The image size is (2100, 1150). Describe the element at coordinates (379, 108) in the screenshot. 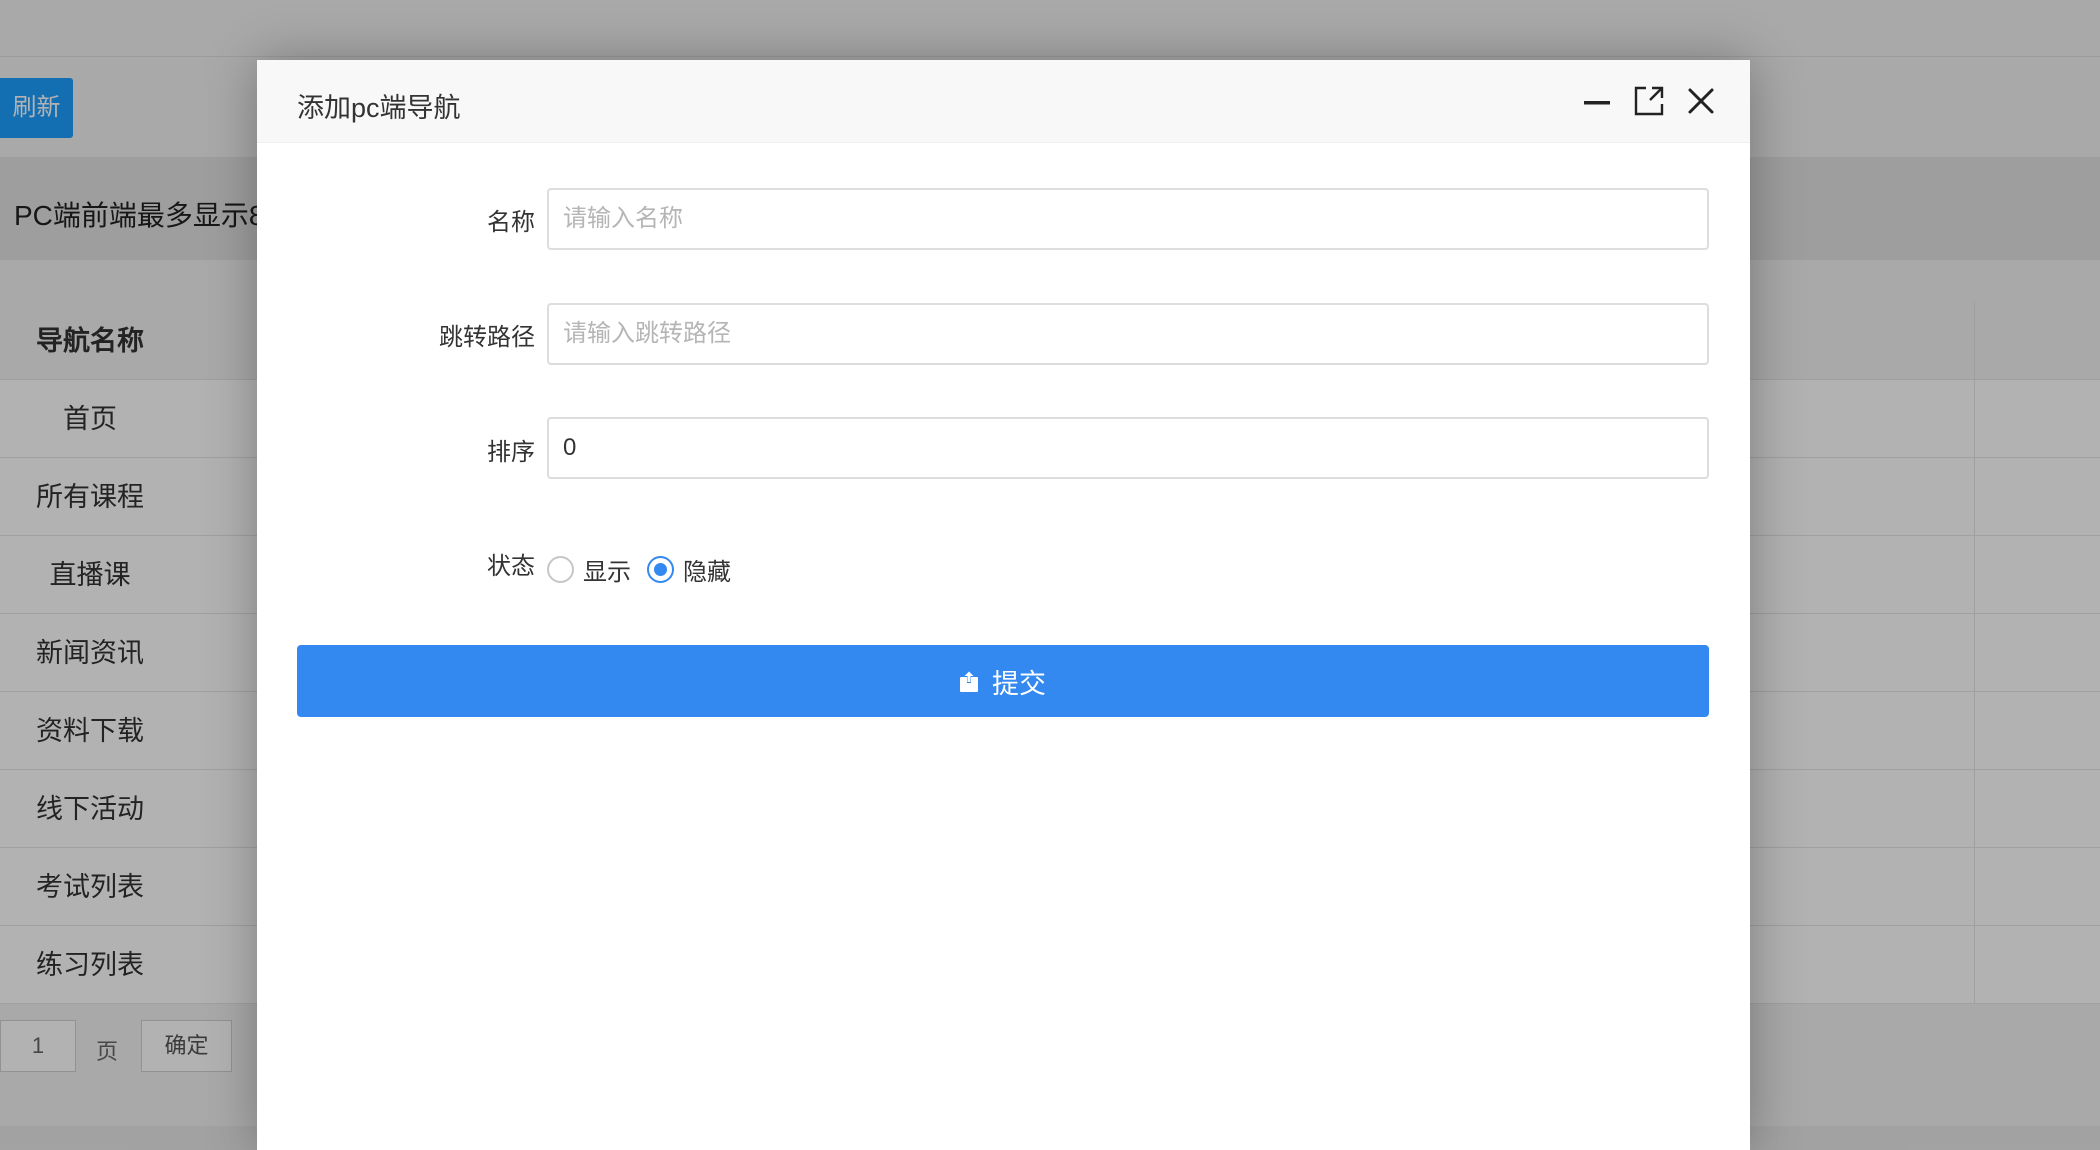

I see `dialog-title: 添加pc端导航` at that location.